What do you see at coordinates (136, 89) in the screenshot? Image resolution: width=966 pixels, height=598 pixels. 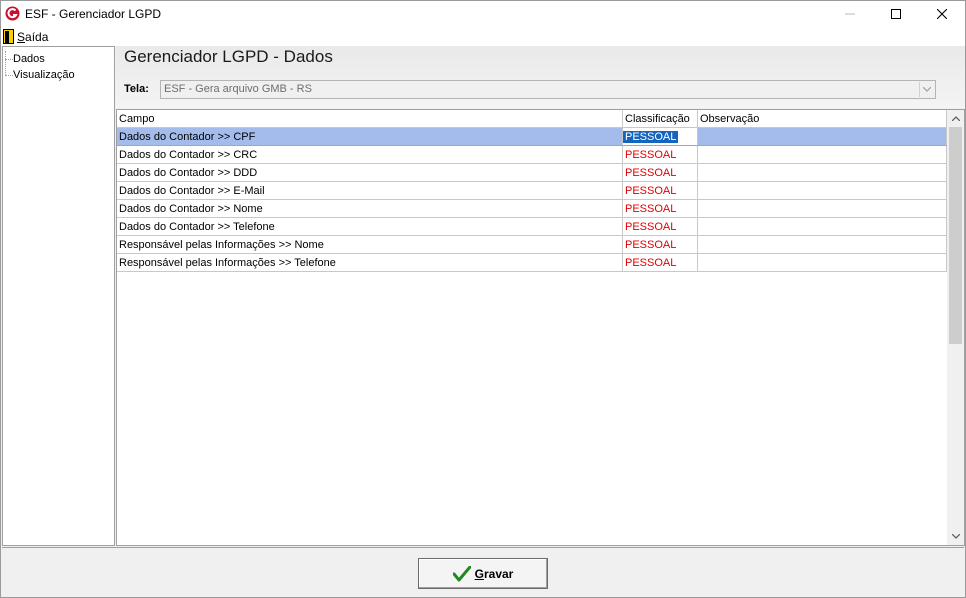 I see `tela-label: Tela:` at bounding box center [136, 89].